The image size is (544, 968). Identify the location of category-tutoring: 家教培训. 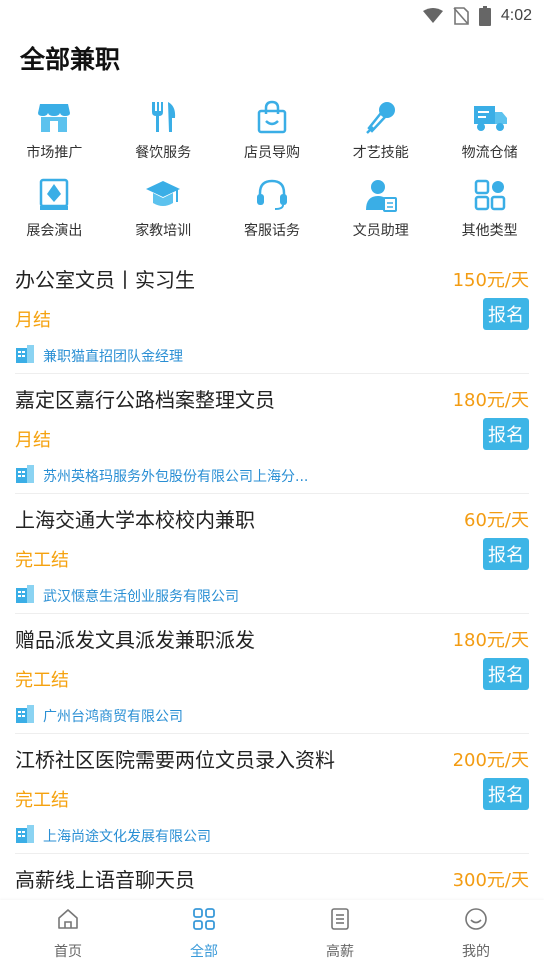
(163, 208).